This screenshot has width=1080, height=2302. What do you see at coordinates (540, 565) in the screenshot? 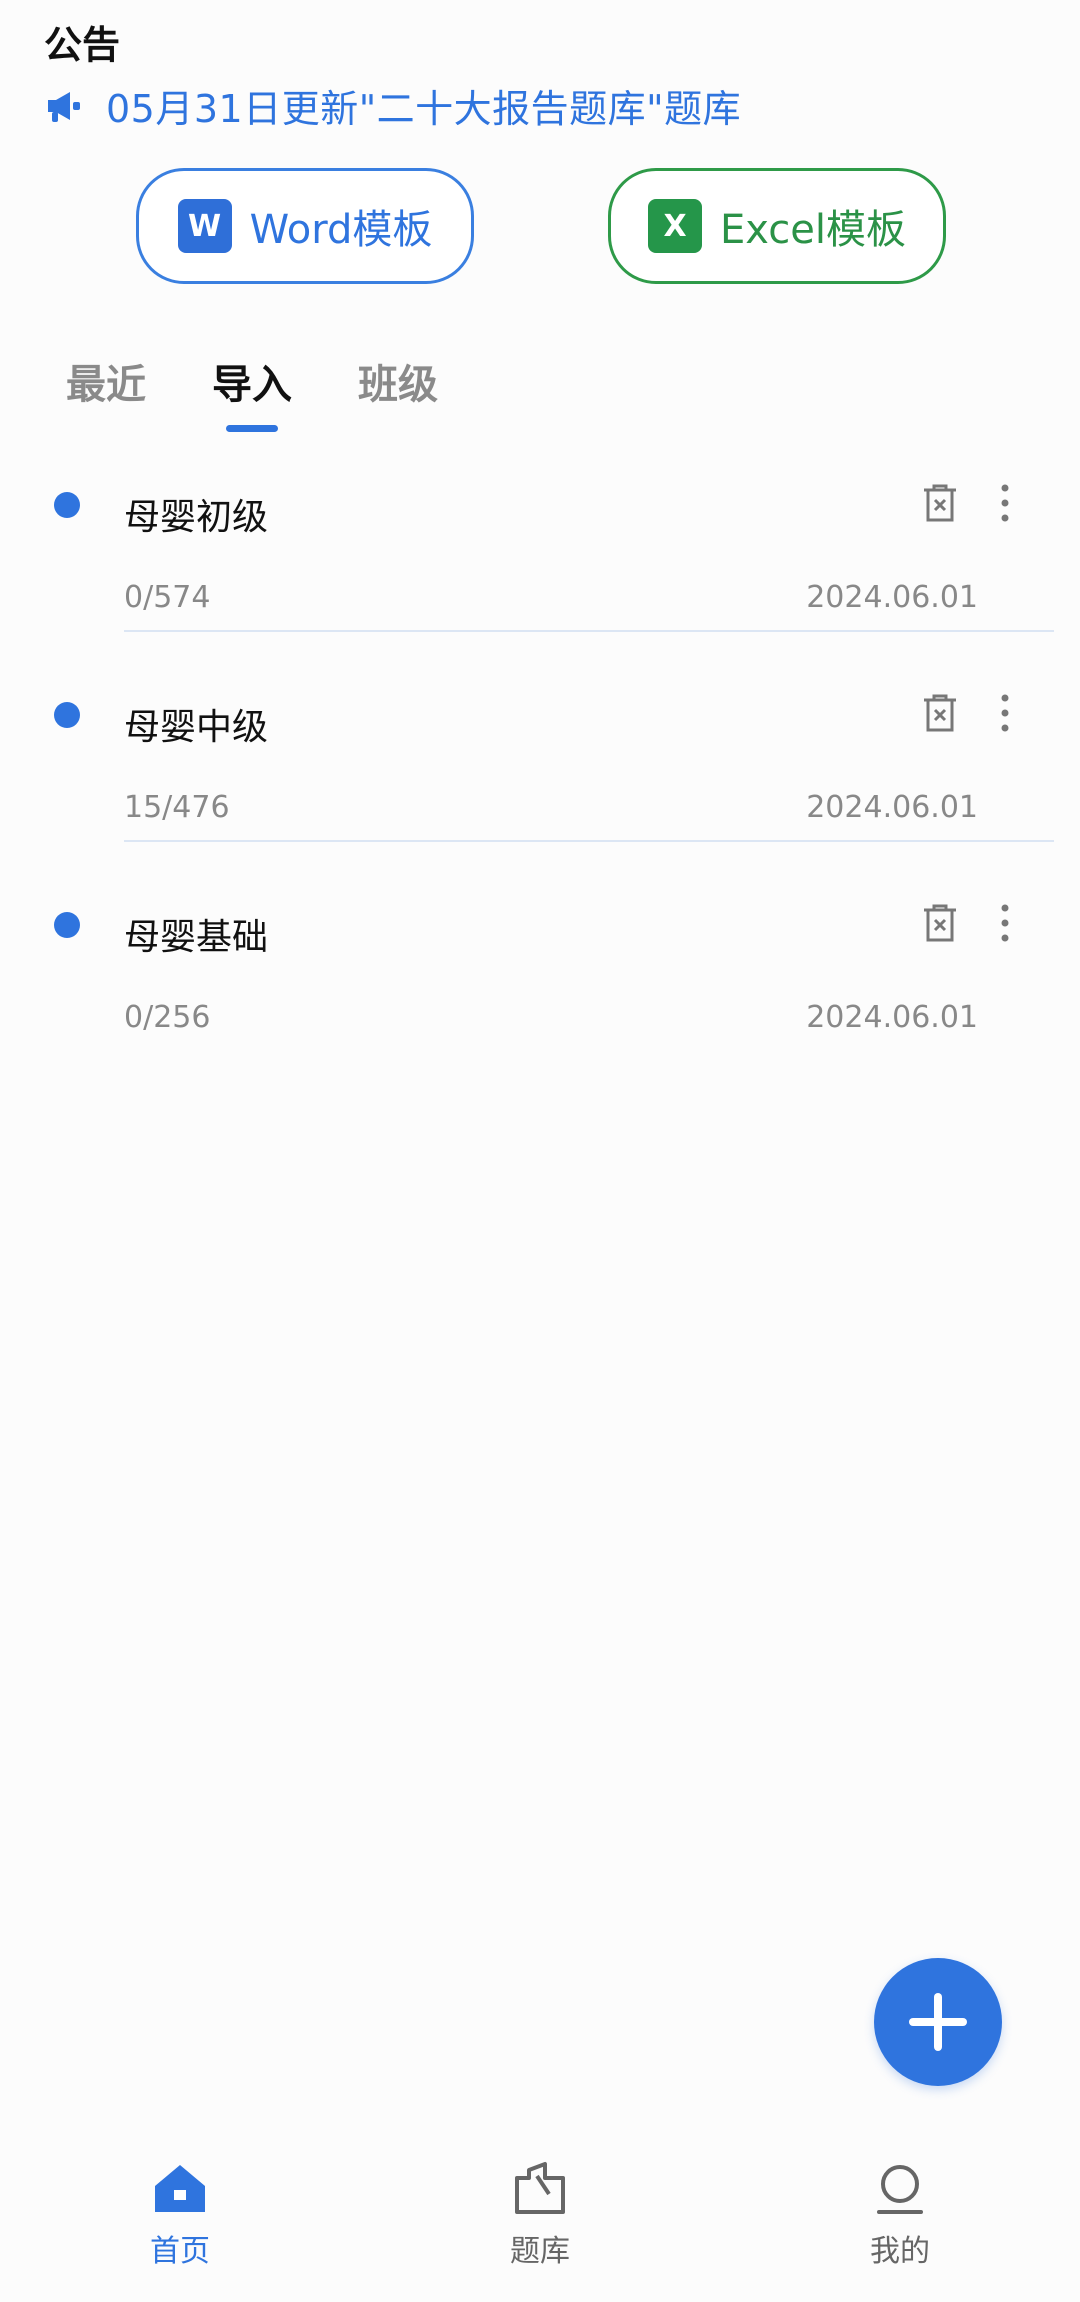
I see `list-item: 母婴初级 0/574 2024.06.01` at bounding box center [540, 565].